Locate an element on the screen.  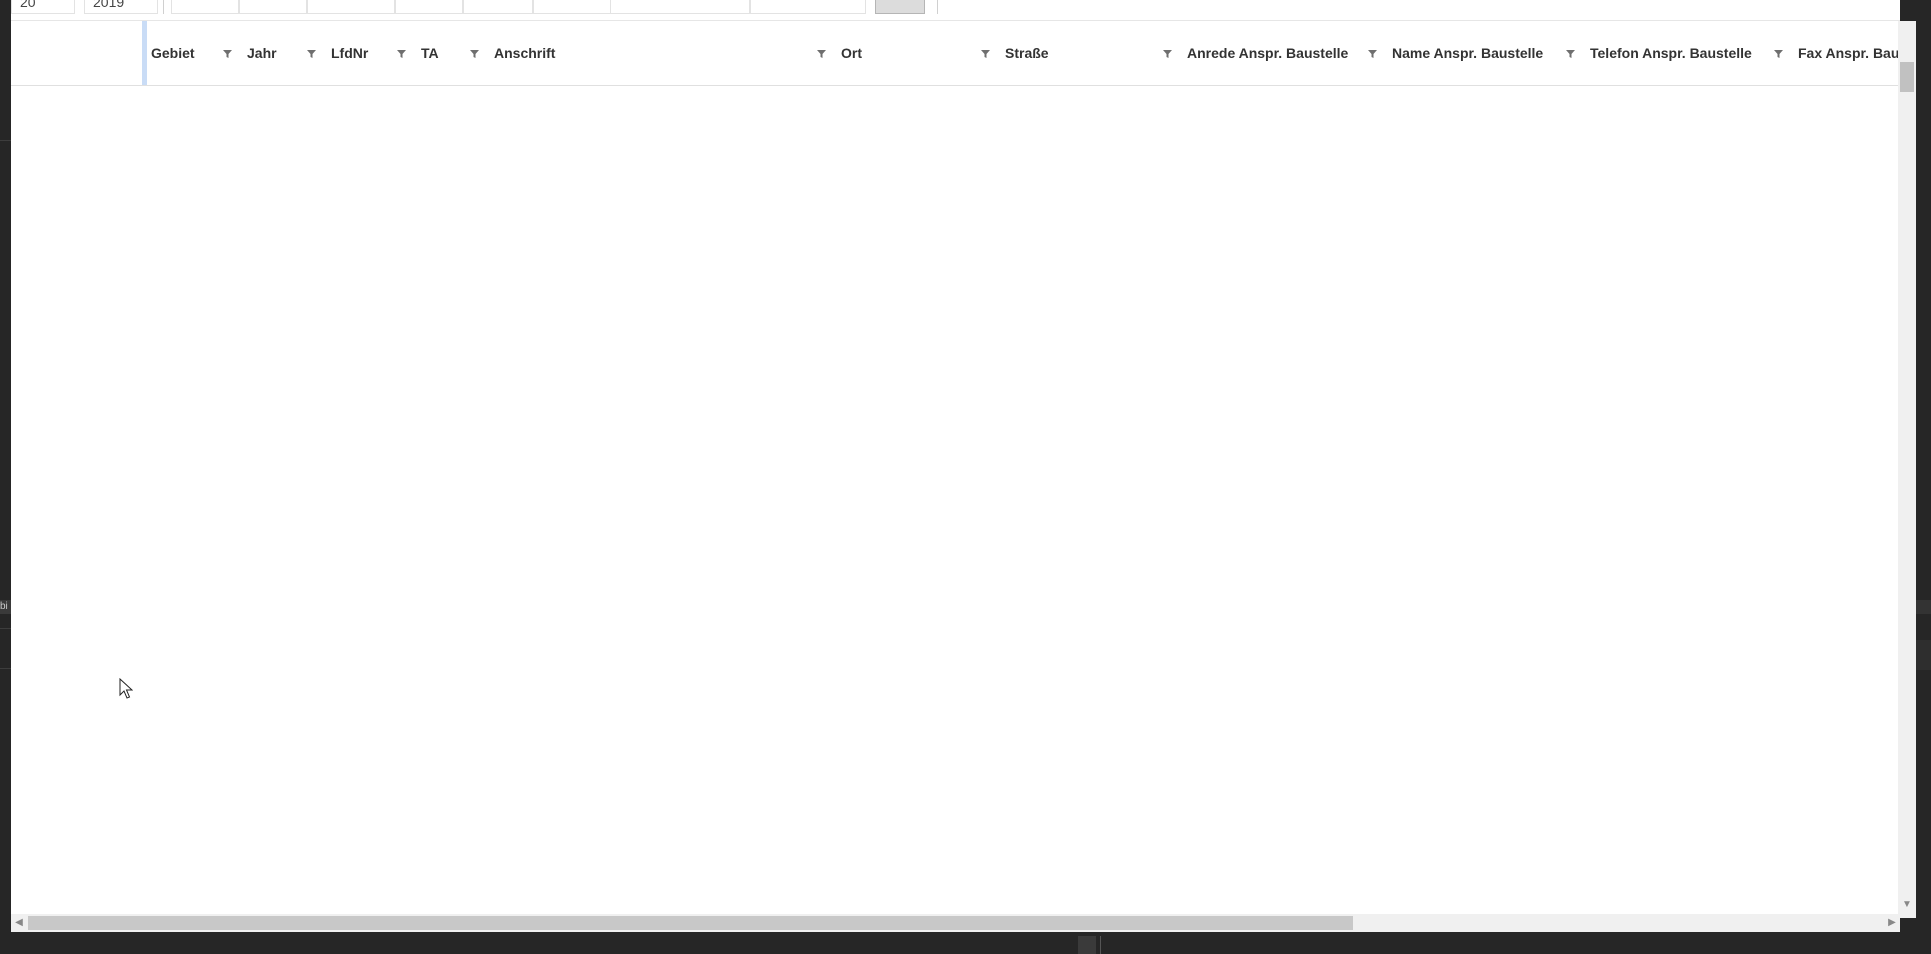
background-side-label: bi is located at coordinates (5, 607).